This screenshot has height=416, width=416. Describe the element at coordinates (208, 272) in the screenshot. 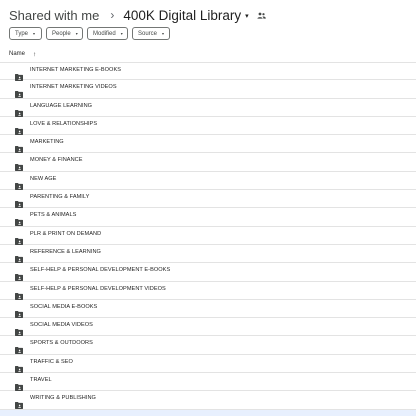

I see `folder-row: SELF-HELP & PERSONAL DEVELOPMENT E-BOOKS` at that location.